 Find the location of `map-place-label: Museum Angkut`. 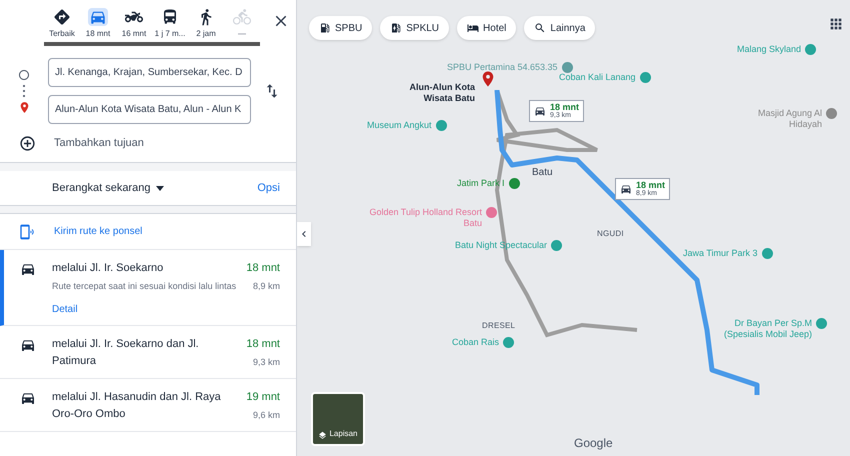

map-place-label: Museum Angkut is located at coordinates (399, 125).